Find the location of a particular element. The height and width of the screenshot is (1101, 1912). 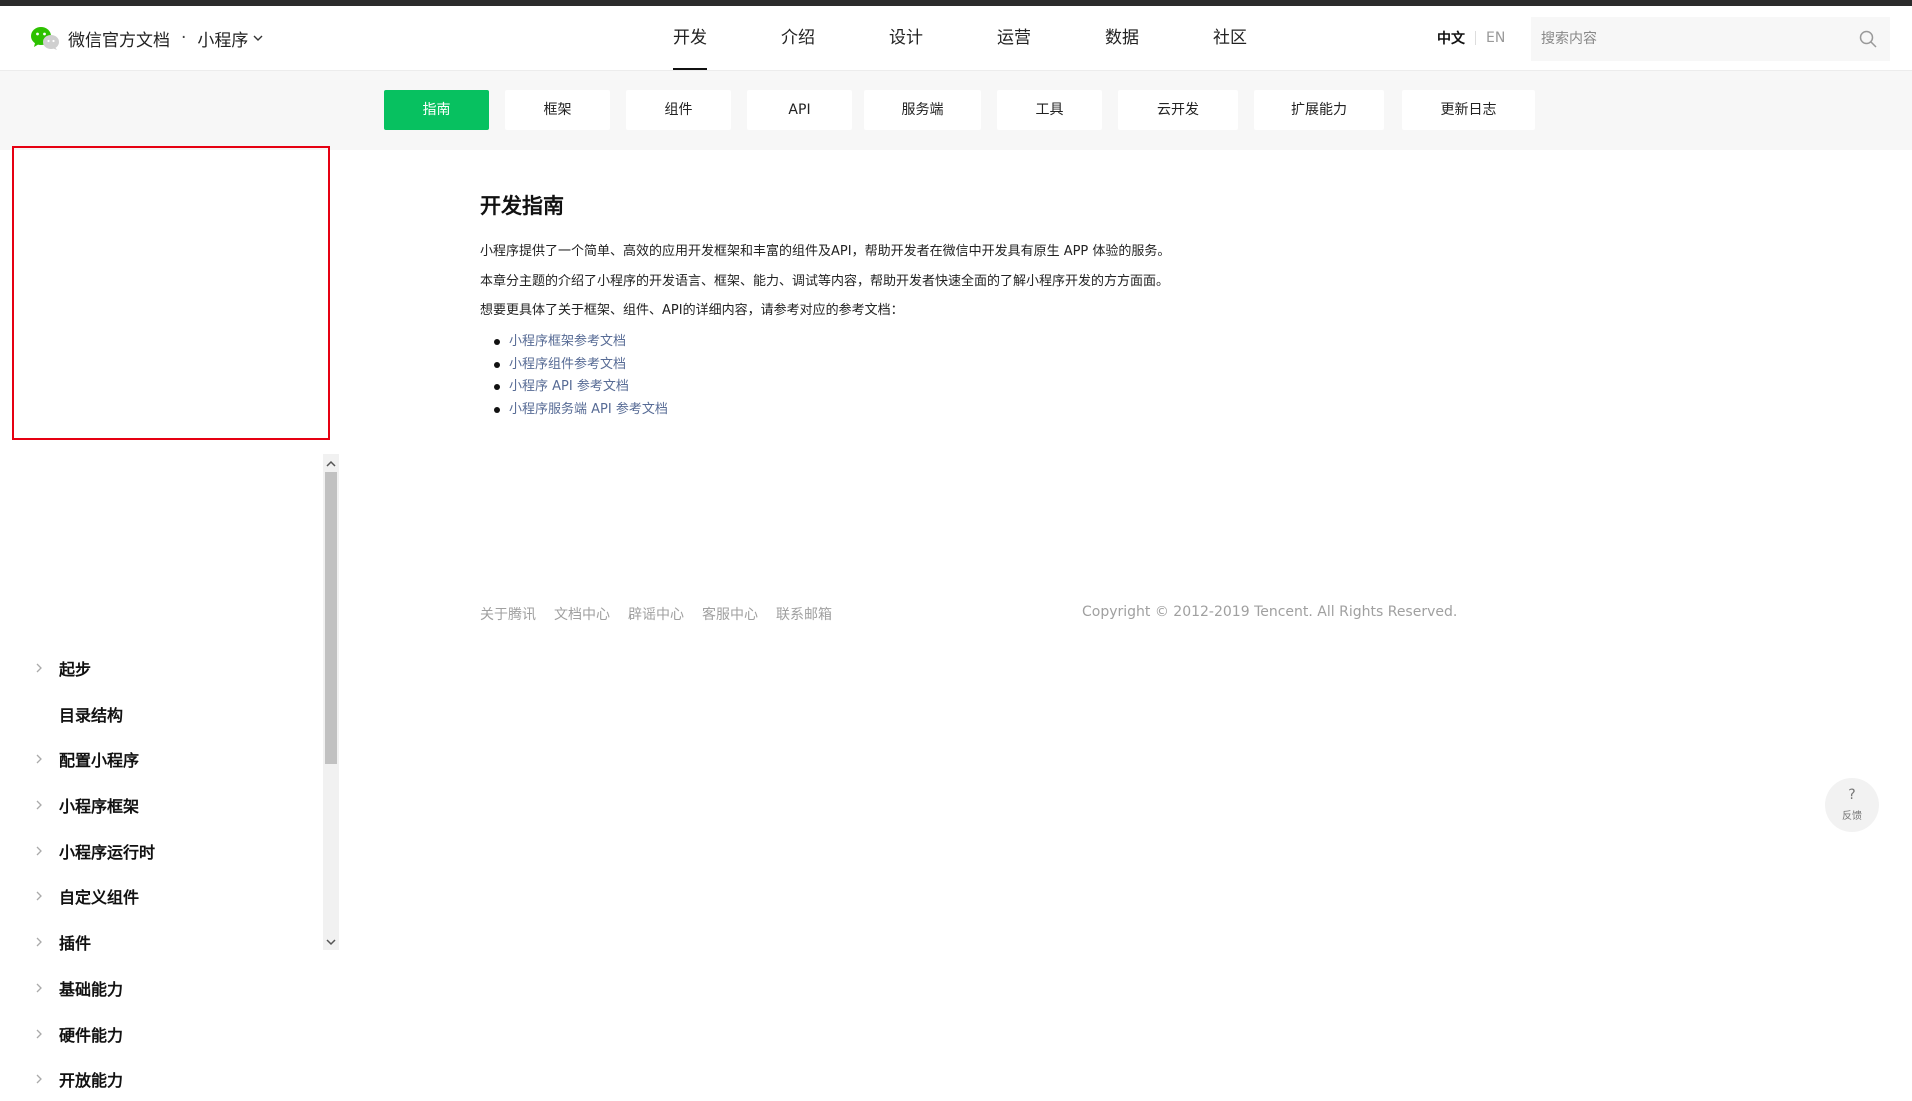

question-icon: ? is located at coordinates (1852, 795).